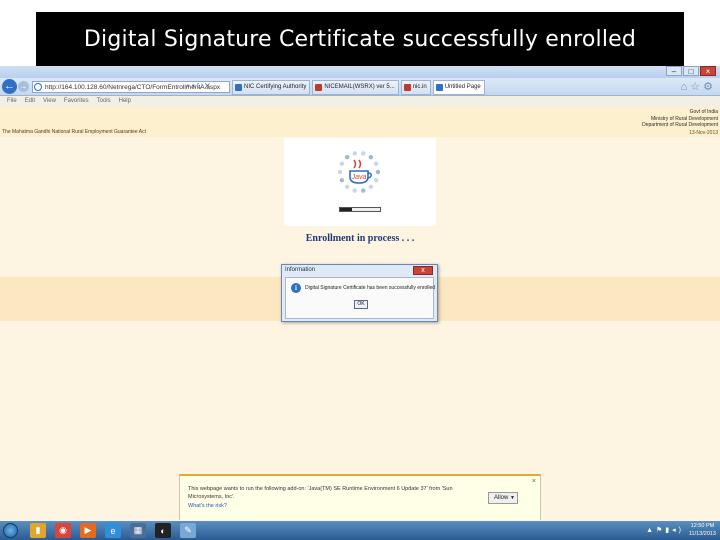 The width and height of the screenshot is (720, 540). I want to click on tab-label: NIC Certifying Authority, so click(275, 87).